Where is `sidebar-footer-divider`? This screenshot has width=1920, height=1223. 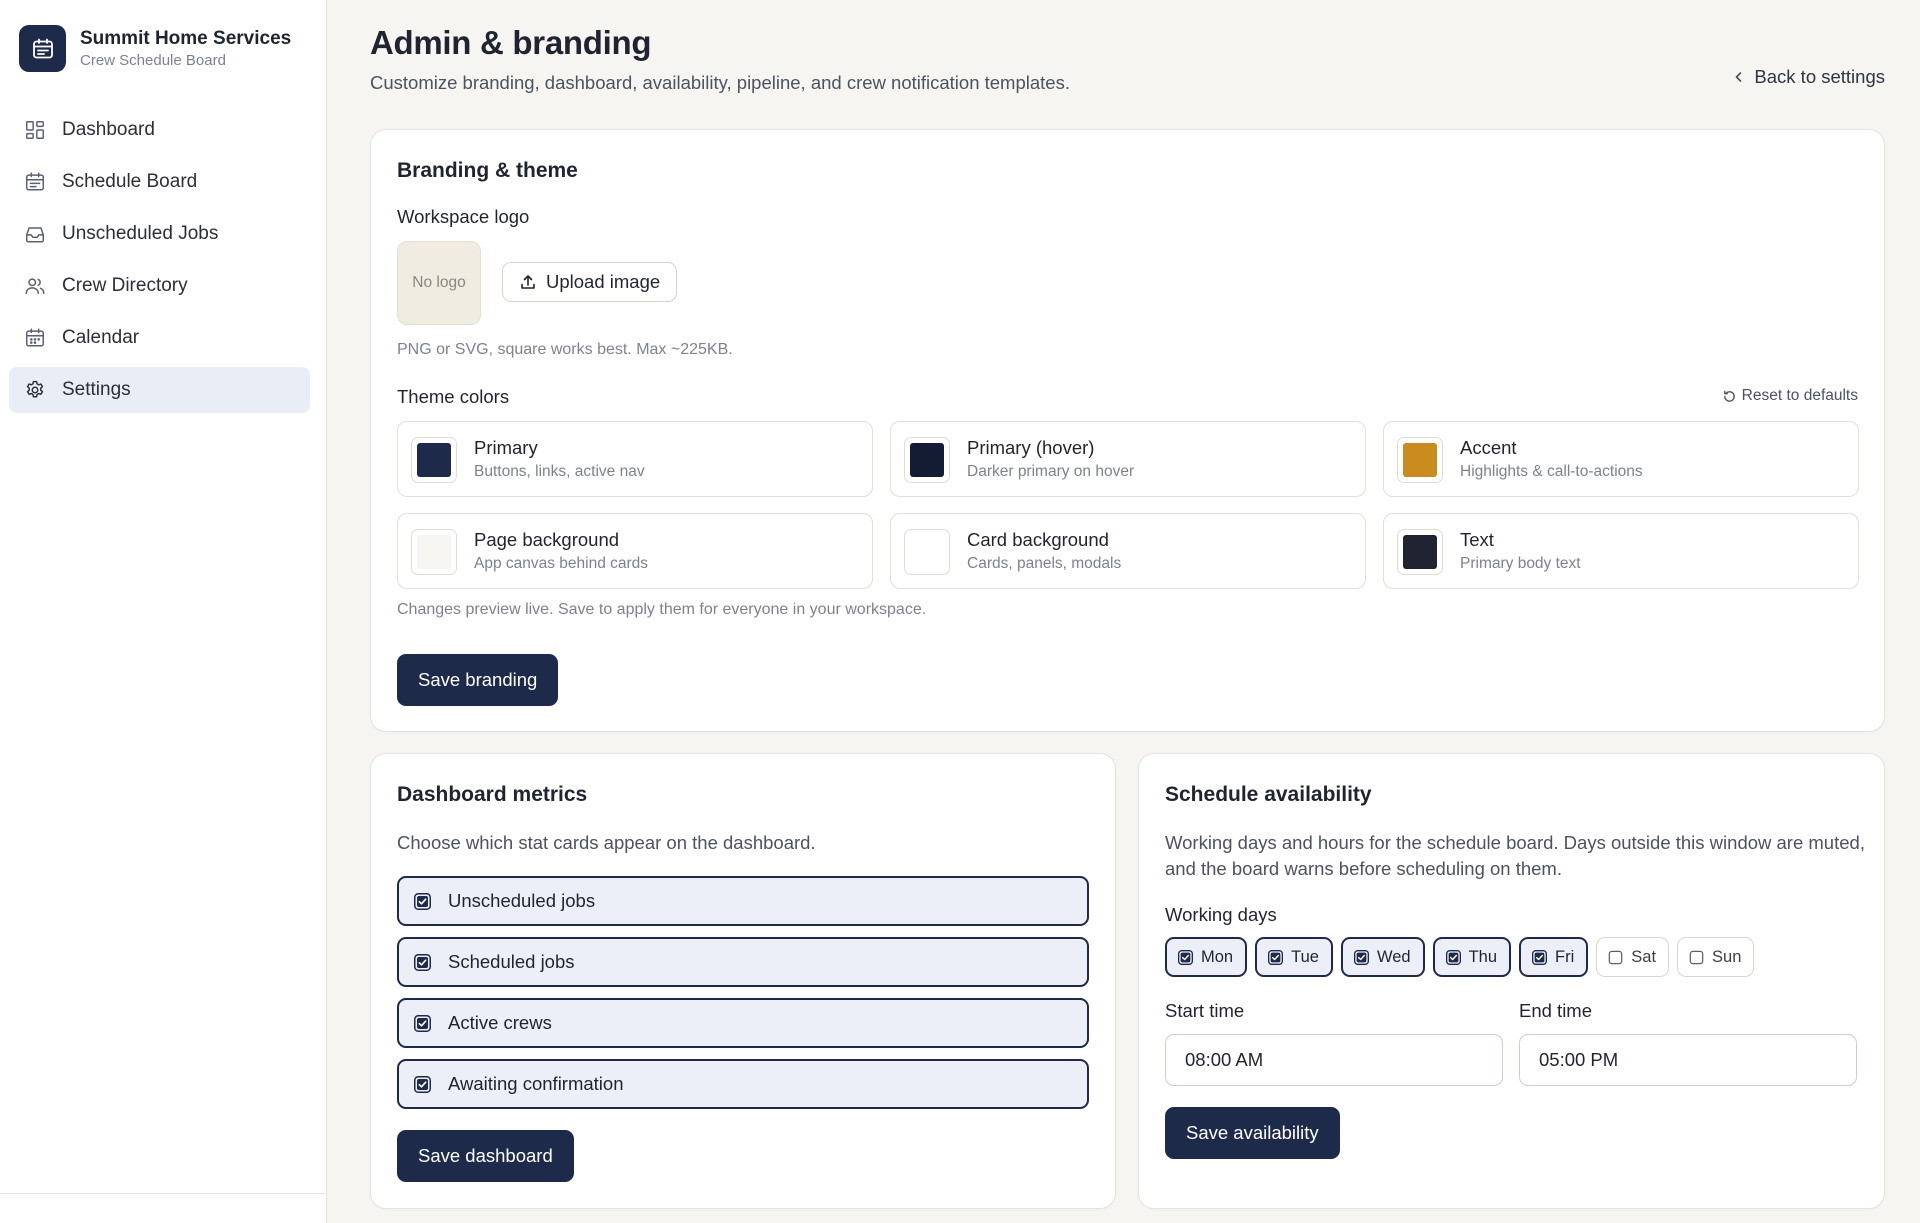
sidebar-footer-divider is located at coordinates (163, 1193).